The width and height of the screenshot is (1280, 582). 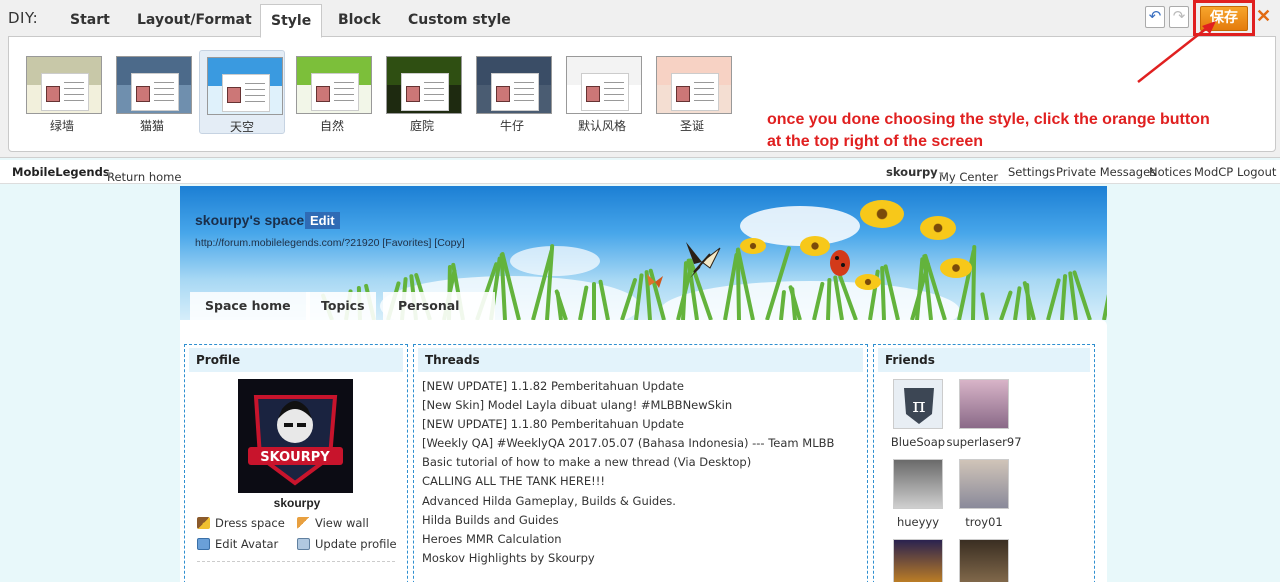 I want to click on style-label: 天空, so click(x=241, y=127).